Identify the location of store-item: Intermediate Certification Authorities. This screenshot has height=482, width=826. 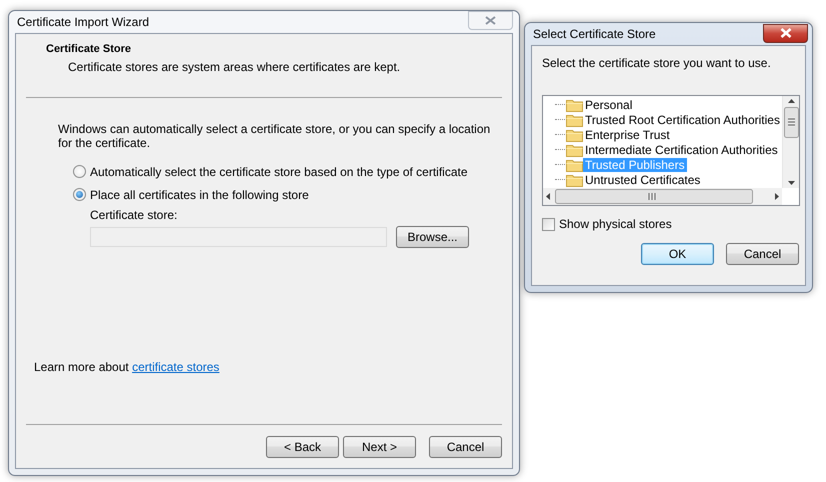
(681, 149).